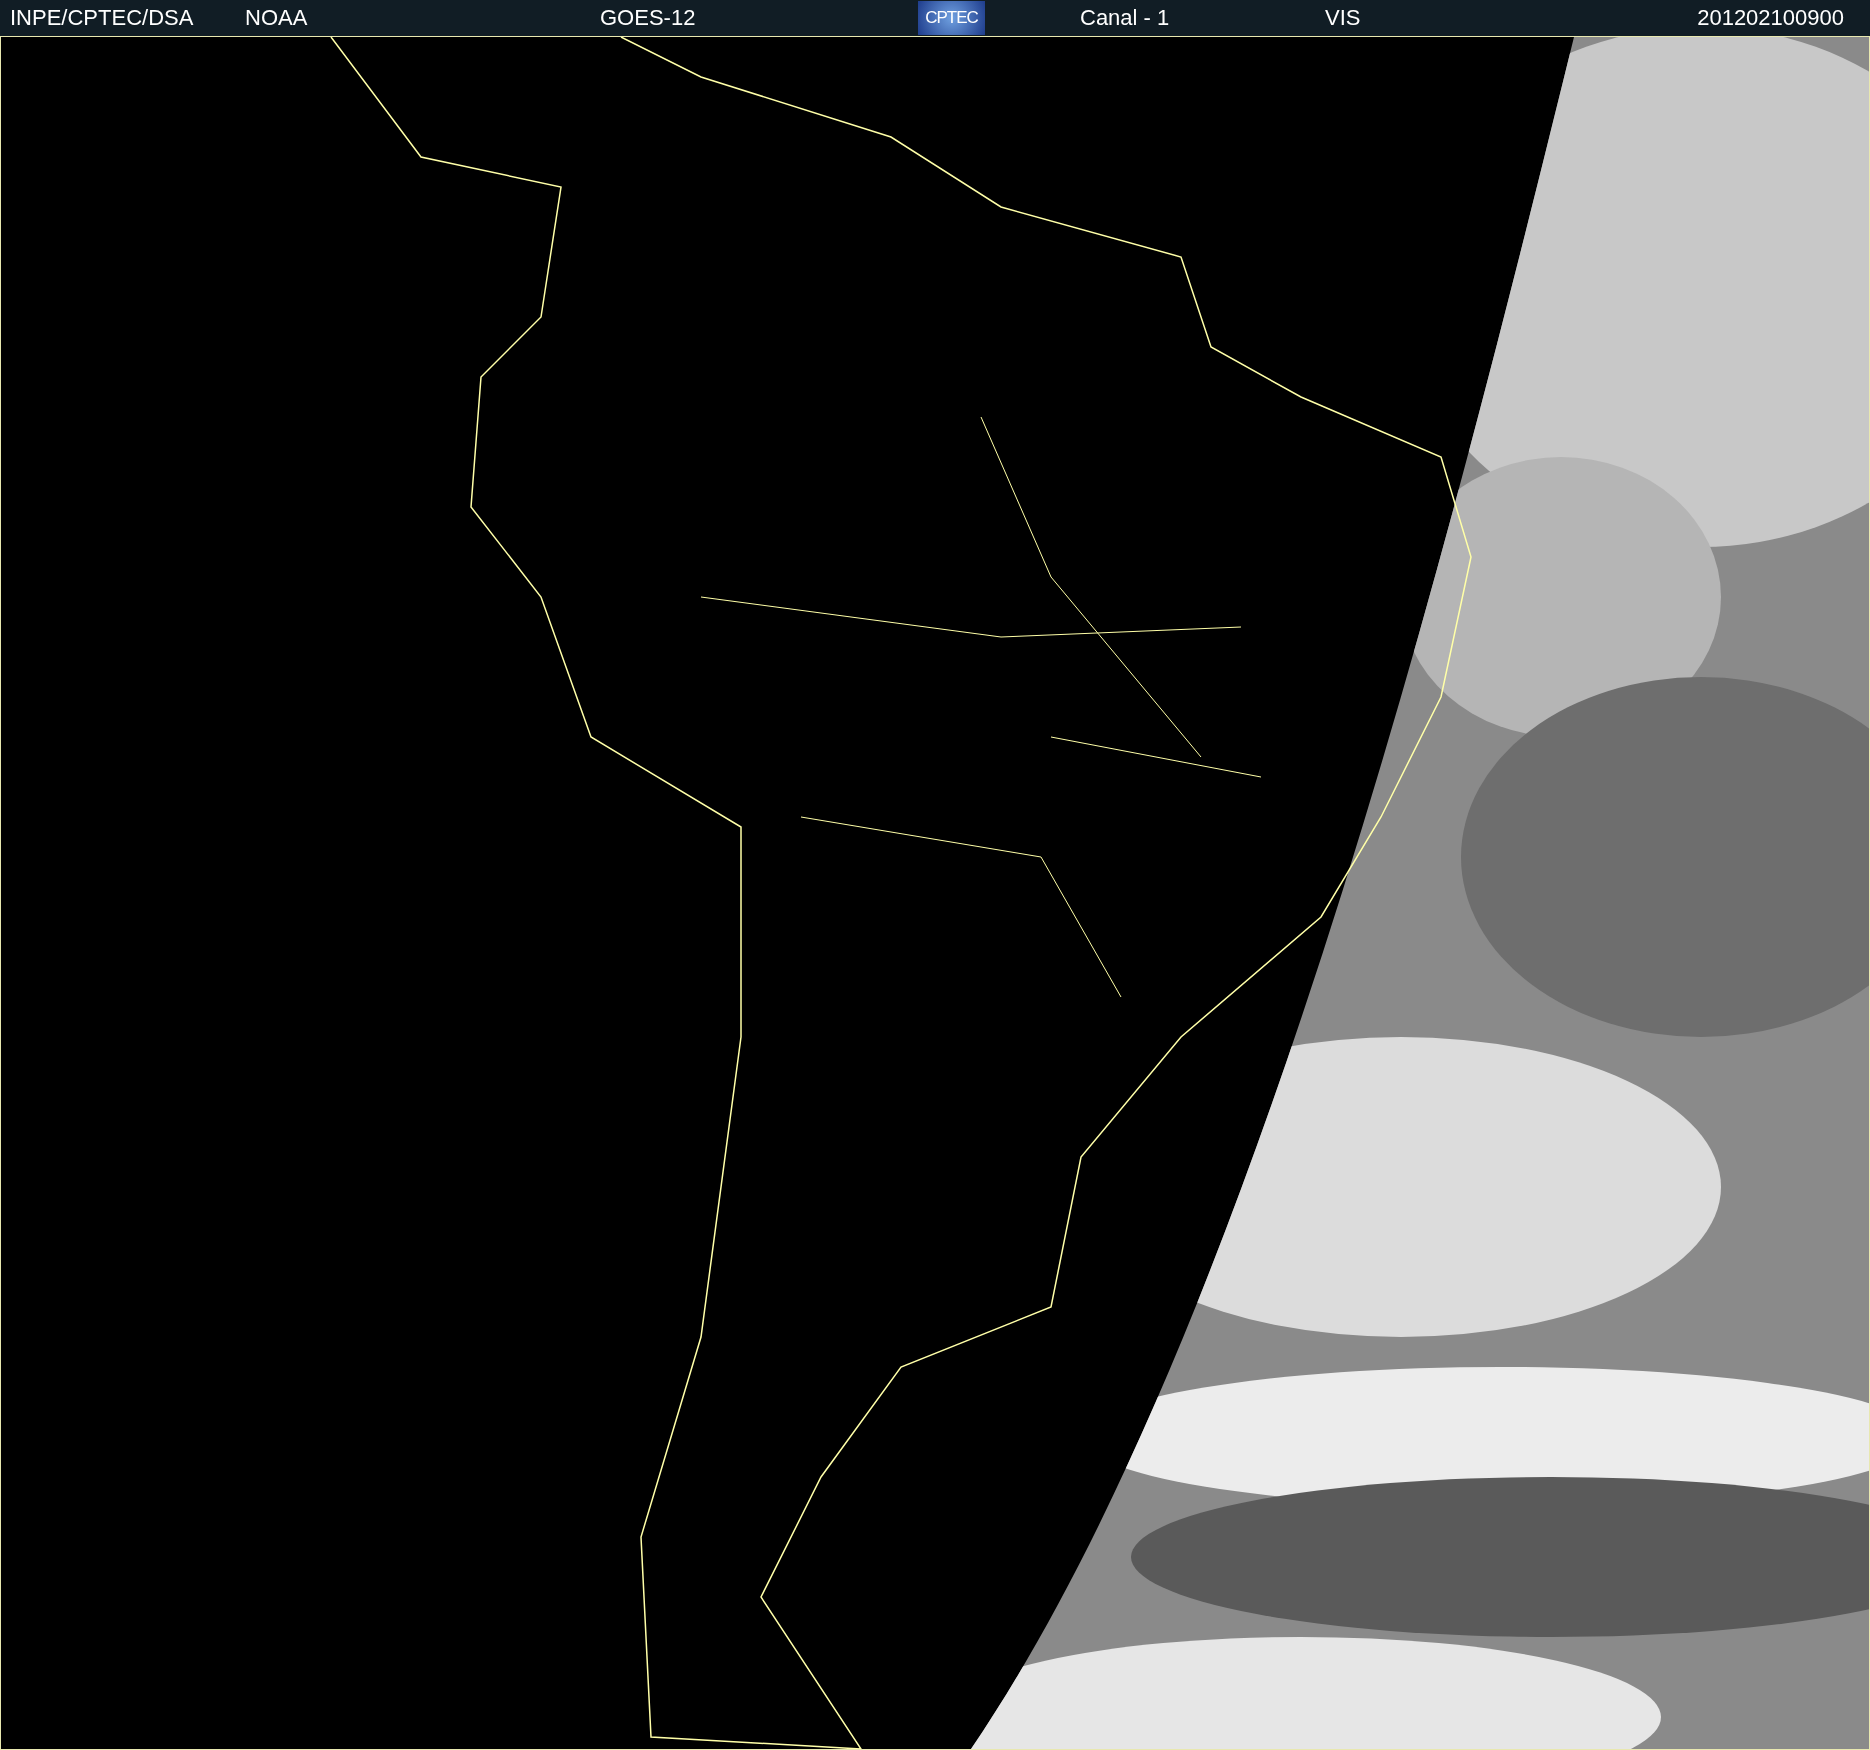  What do you see at coordinates (951, 18) in the screenshot?
I see `cptec-logo: CPTEC` at bounding box center [951, 18].